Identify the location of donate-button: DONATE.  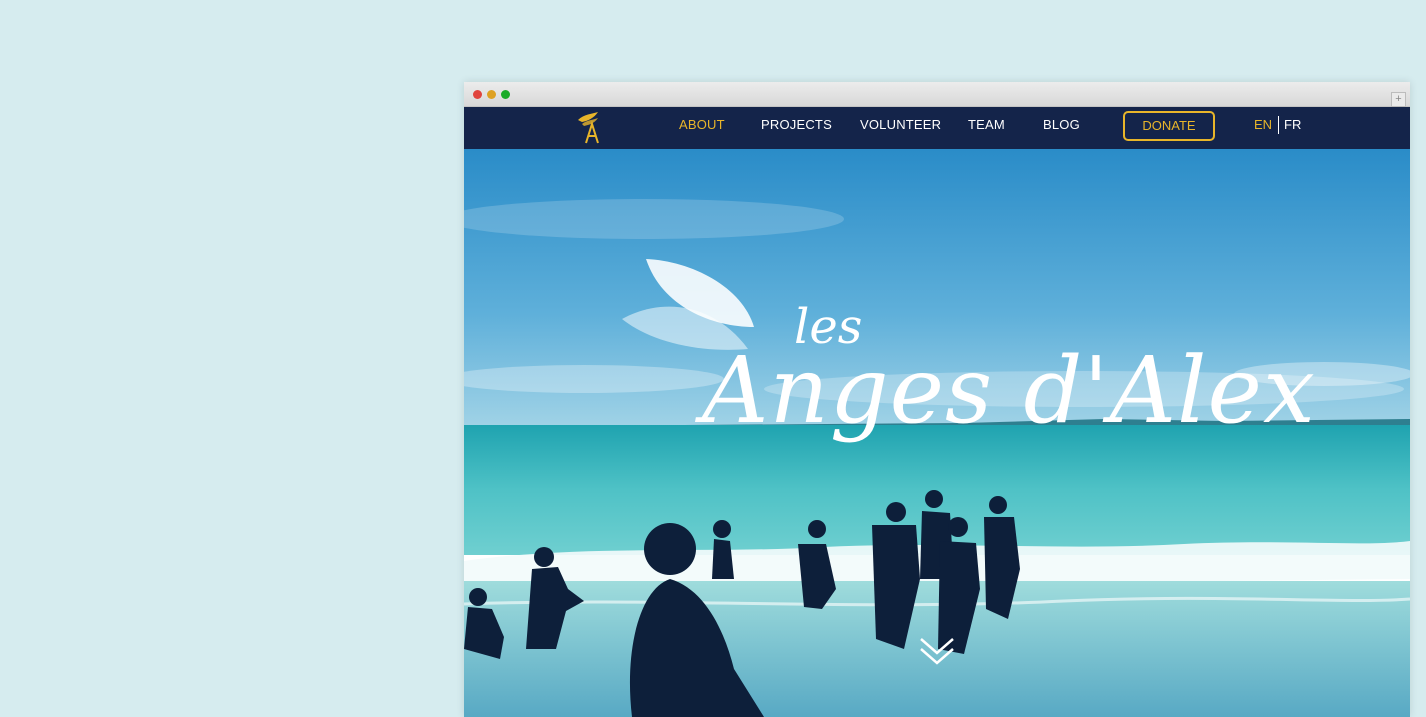
(1169, 126).